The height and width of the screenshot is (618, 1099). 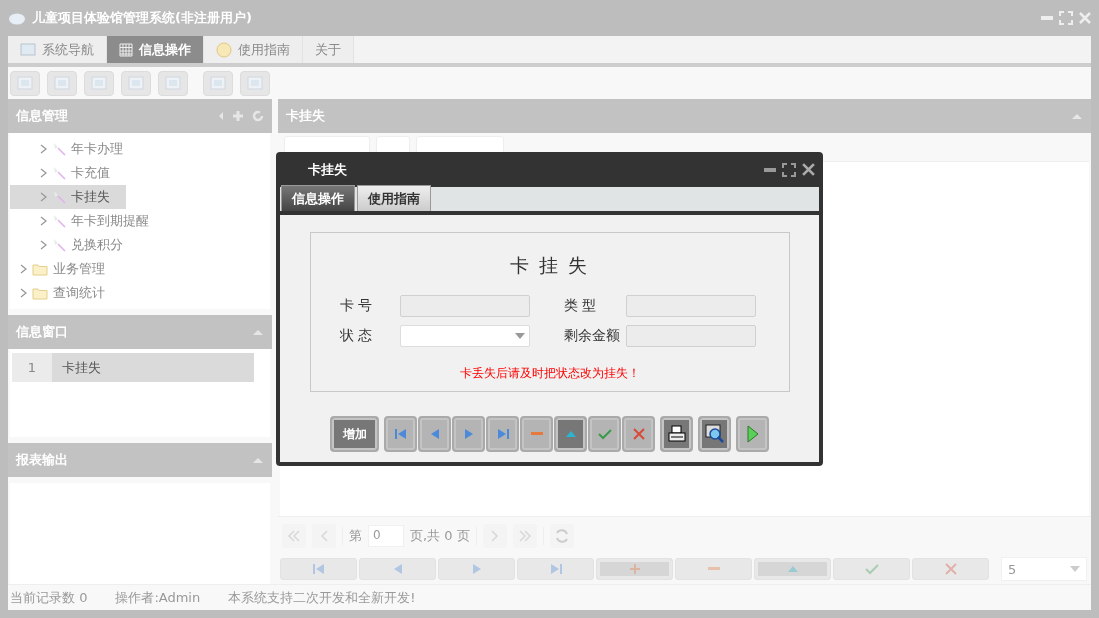 What do you see at coordinates (386, 535) in the screenshot?
I see `page-field: 0` at bounding box center [386, 535].